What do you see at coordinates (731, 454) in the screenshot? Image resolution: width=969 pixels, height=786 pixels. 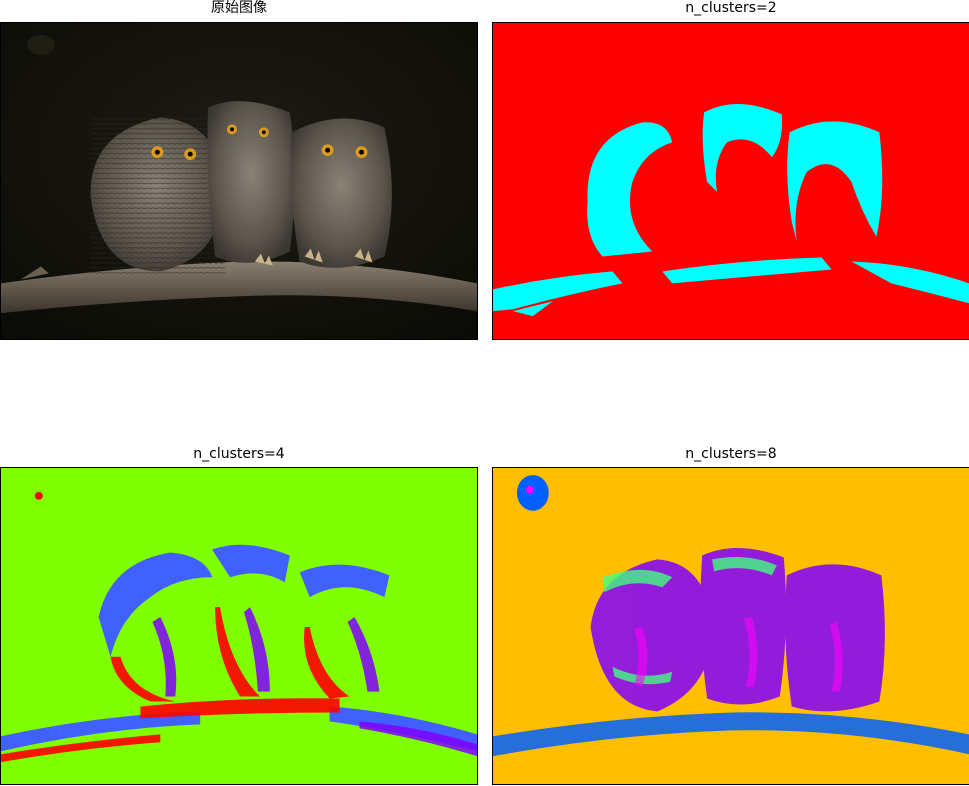 I see `panel-title-clusters-8: n_clusters=8` at bounding box center [731, 454].